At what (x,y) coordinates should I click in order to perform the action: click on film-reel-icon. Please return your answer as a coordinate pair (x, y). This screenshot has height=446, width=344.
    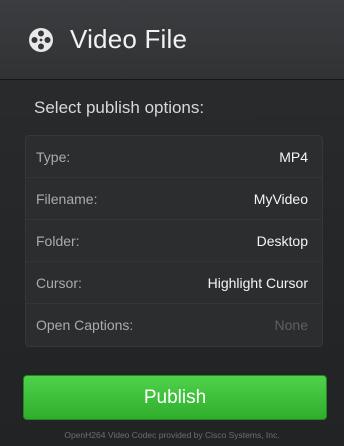
    Looking at the image, I should click on (41, 39).